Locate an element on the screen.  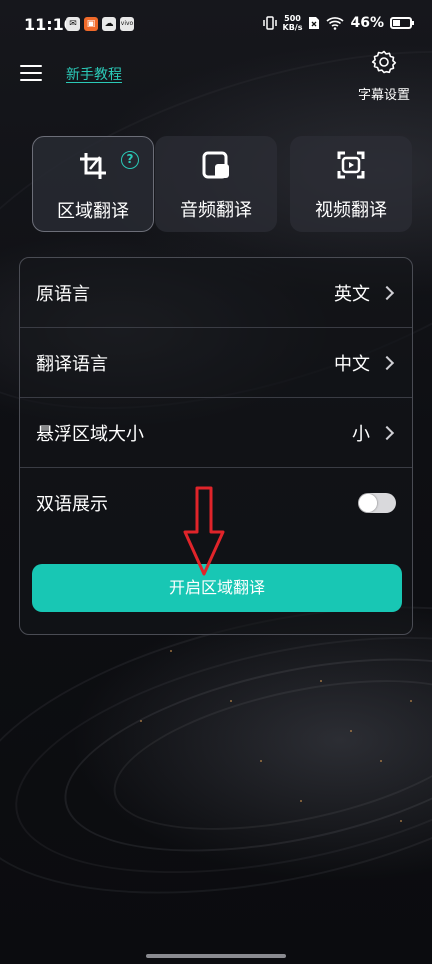
cloud-icon: ☁ is located at coordinates (109, 24).